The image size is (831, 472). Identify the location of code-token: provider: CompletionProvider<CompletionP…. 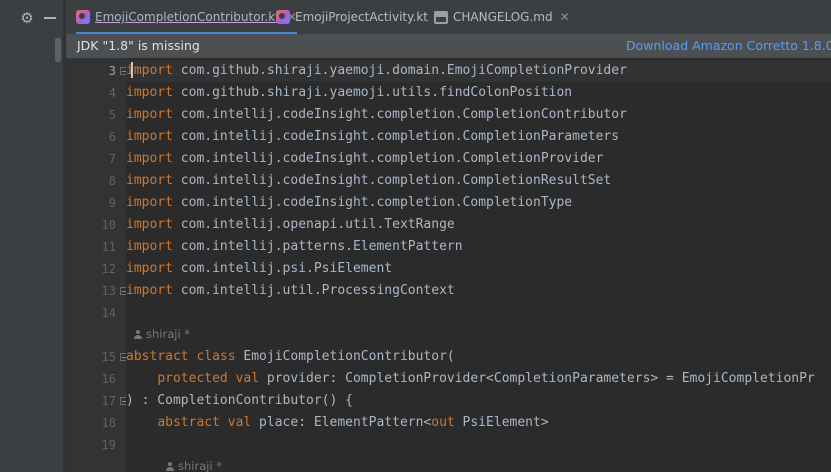
(537, 378).